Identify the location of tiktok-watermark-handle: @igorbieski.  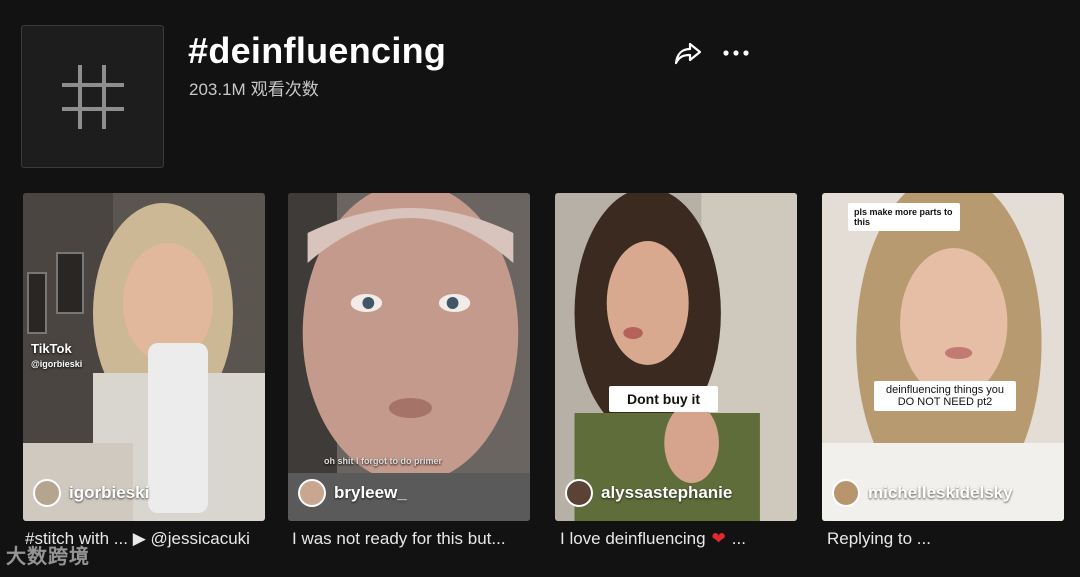
(57, 364).